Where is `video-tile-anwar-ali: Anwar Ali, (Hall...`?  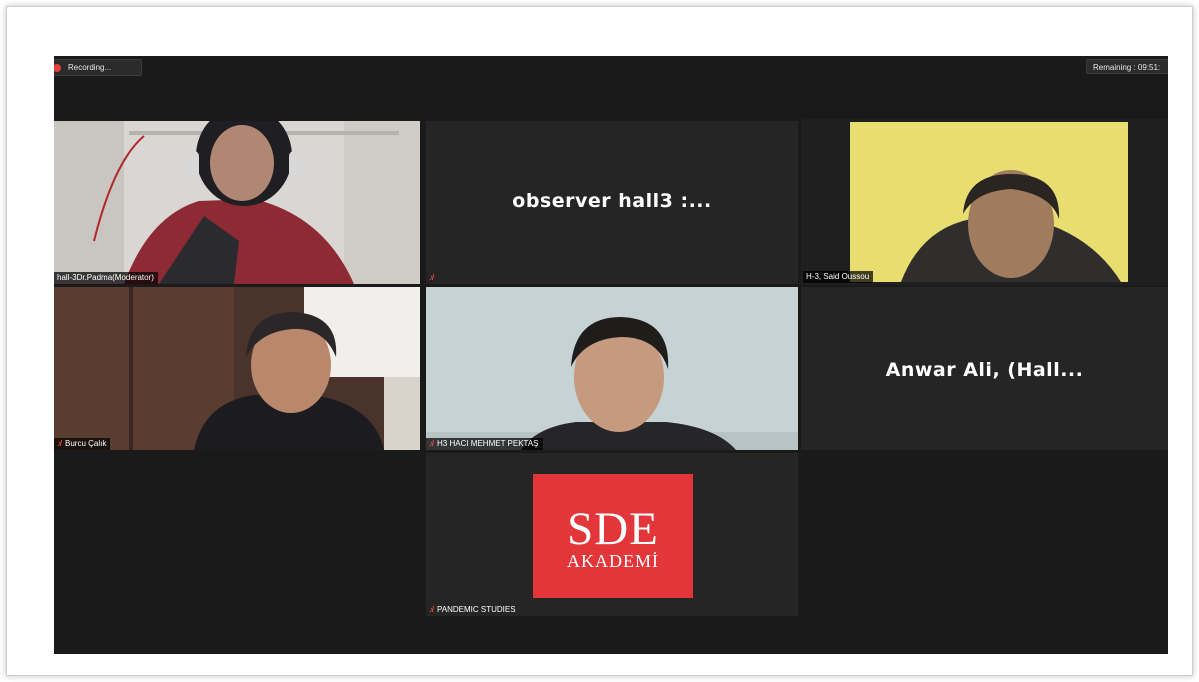 video-tile-anwar-ali: Anwar Ali, (Hall... is located at coordinates (984, 368).